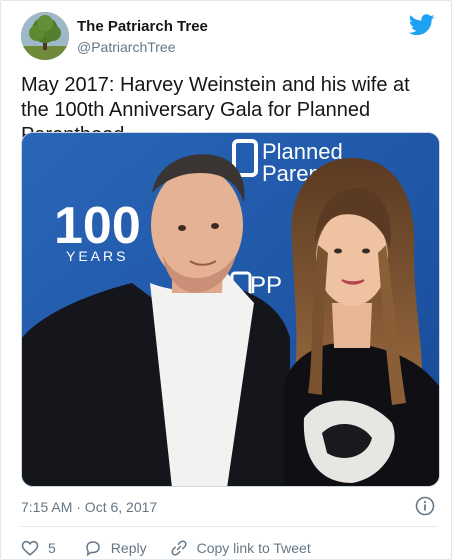 The width and height of the screenshot is (452, 560). I want to click on backdrop-pp-text: PP, so click(266, 285).